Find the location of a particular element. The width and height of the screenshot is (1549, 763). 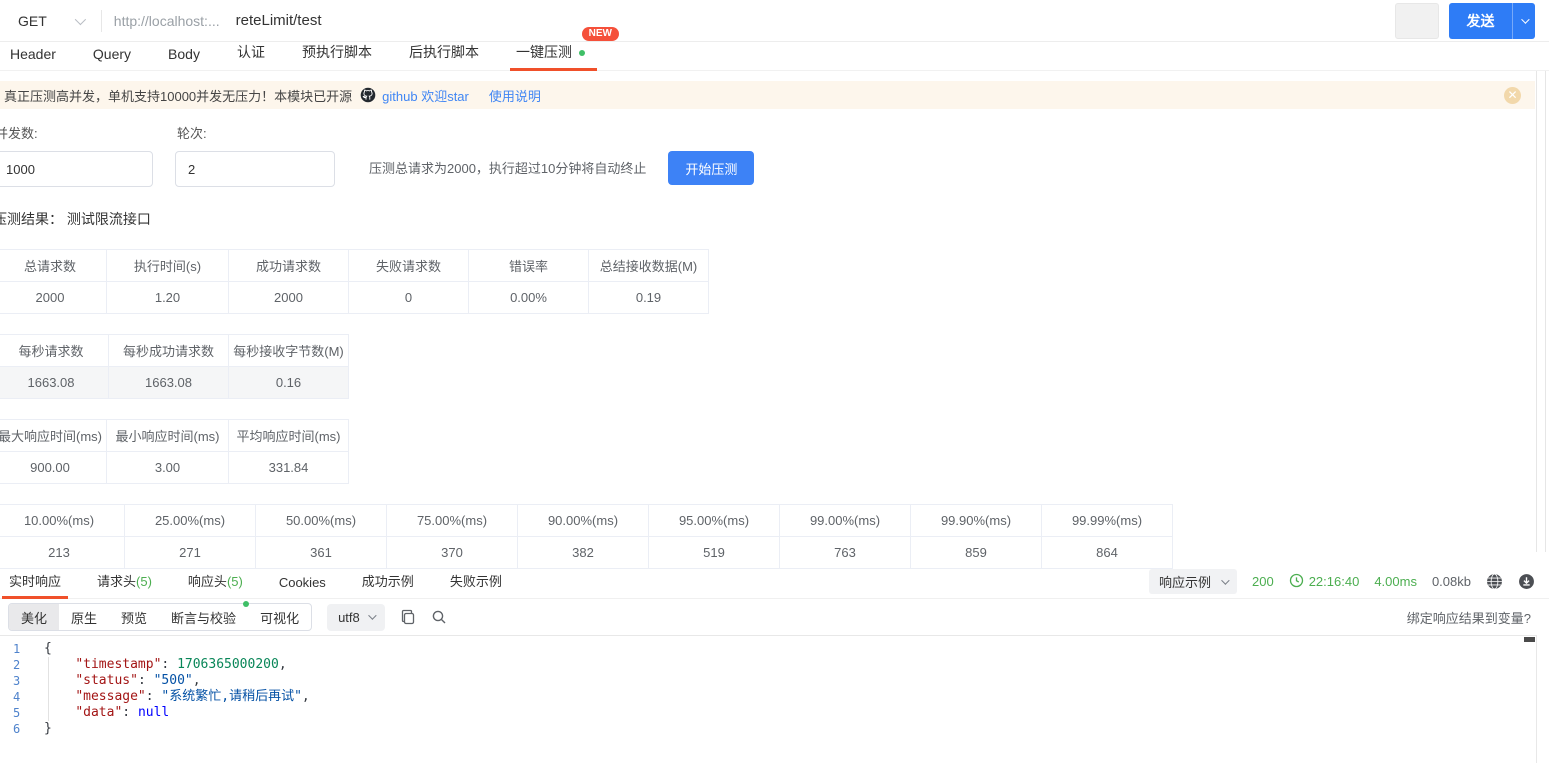

encoding-label: utf8 is located at coordinates (349, 617).